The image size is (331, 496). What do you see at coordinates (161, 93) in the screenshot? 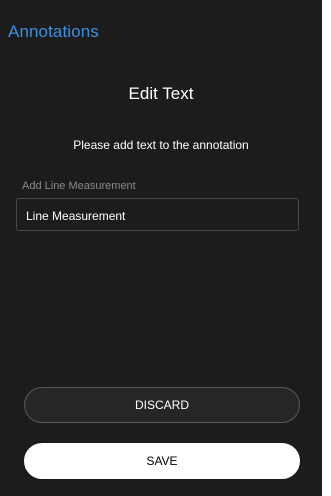
I see `dialog-title: Edit Text` at bounding box center [161, 93].